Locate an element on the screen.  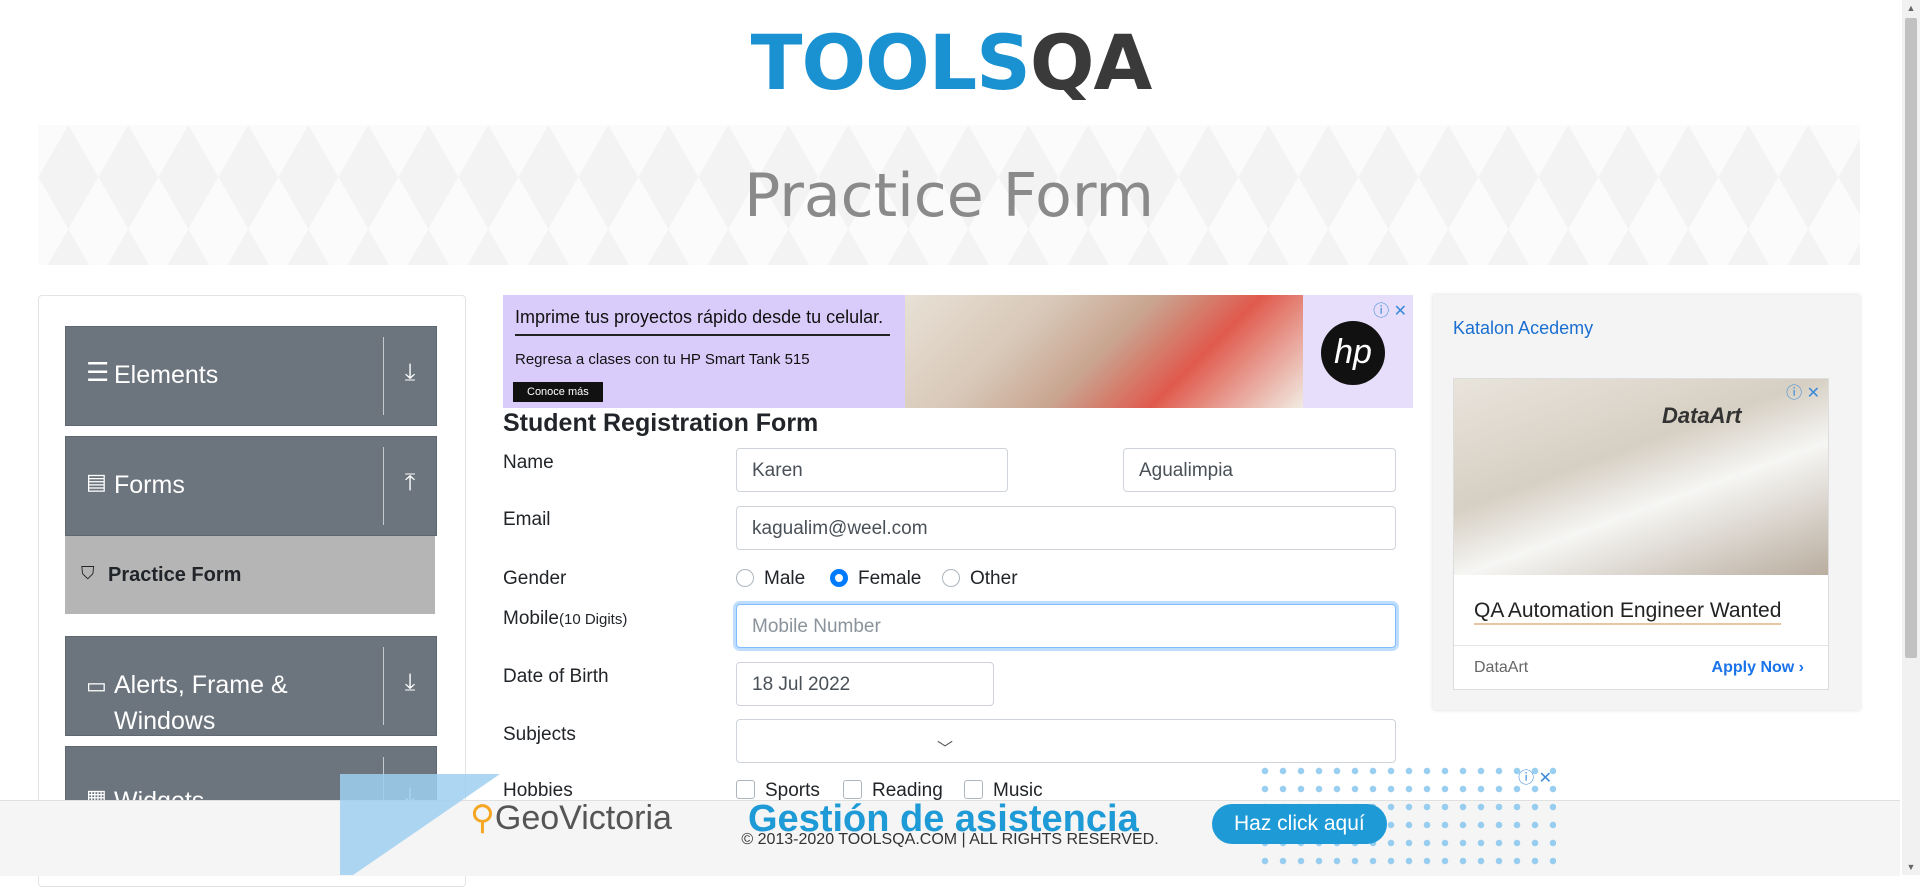
sidebar-item-label: Practice Form is located at coordinates (175, 575).